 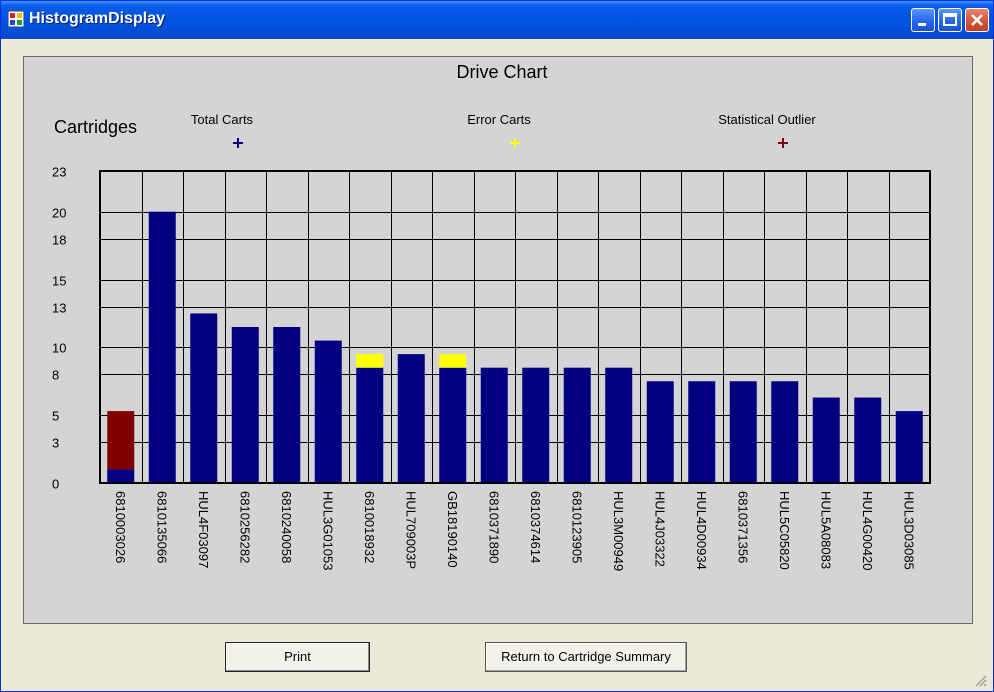 I want to click on x-tick-label: HUL5A08083, so click(x=825, y=530).